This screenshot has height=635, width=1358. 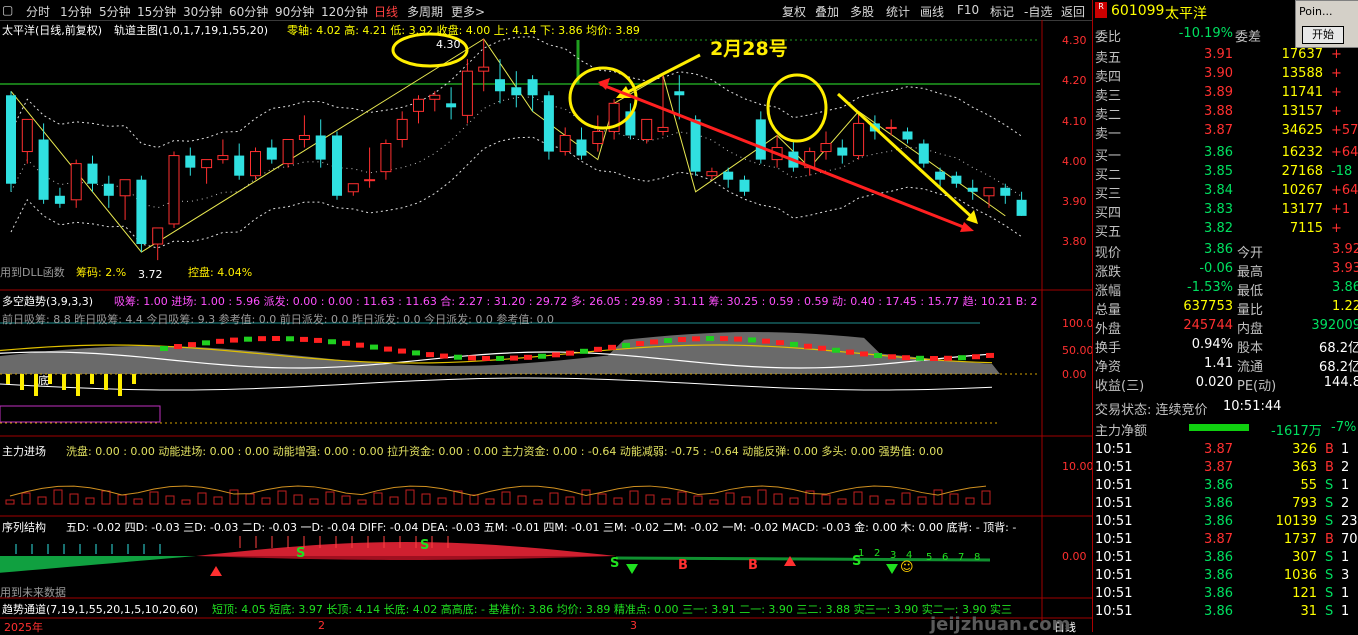 What do you see at coordinates (1038, 11) in the screenshot?
I see `add-favorite-button: -自选` at bounding box center [1038, 11].